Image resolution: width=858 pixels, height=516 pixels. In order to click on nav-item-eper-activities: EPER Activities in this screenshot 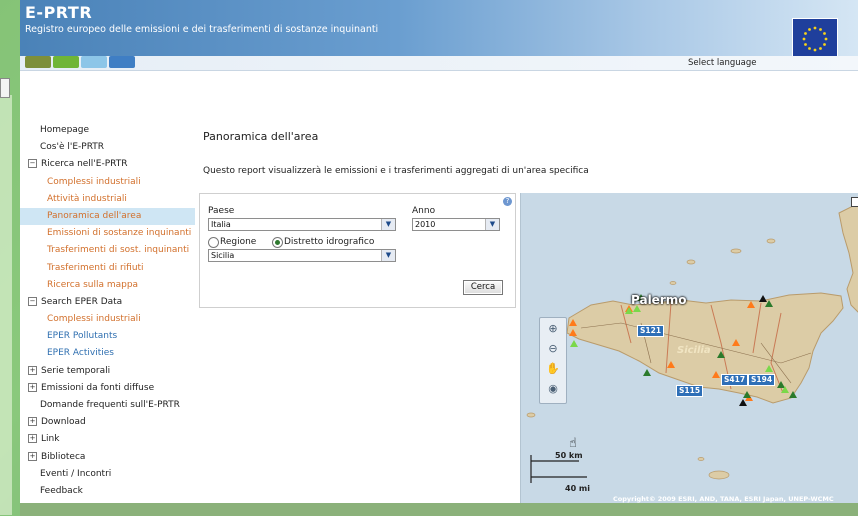, I will do `click(107, 353)`.